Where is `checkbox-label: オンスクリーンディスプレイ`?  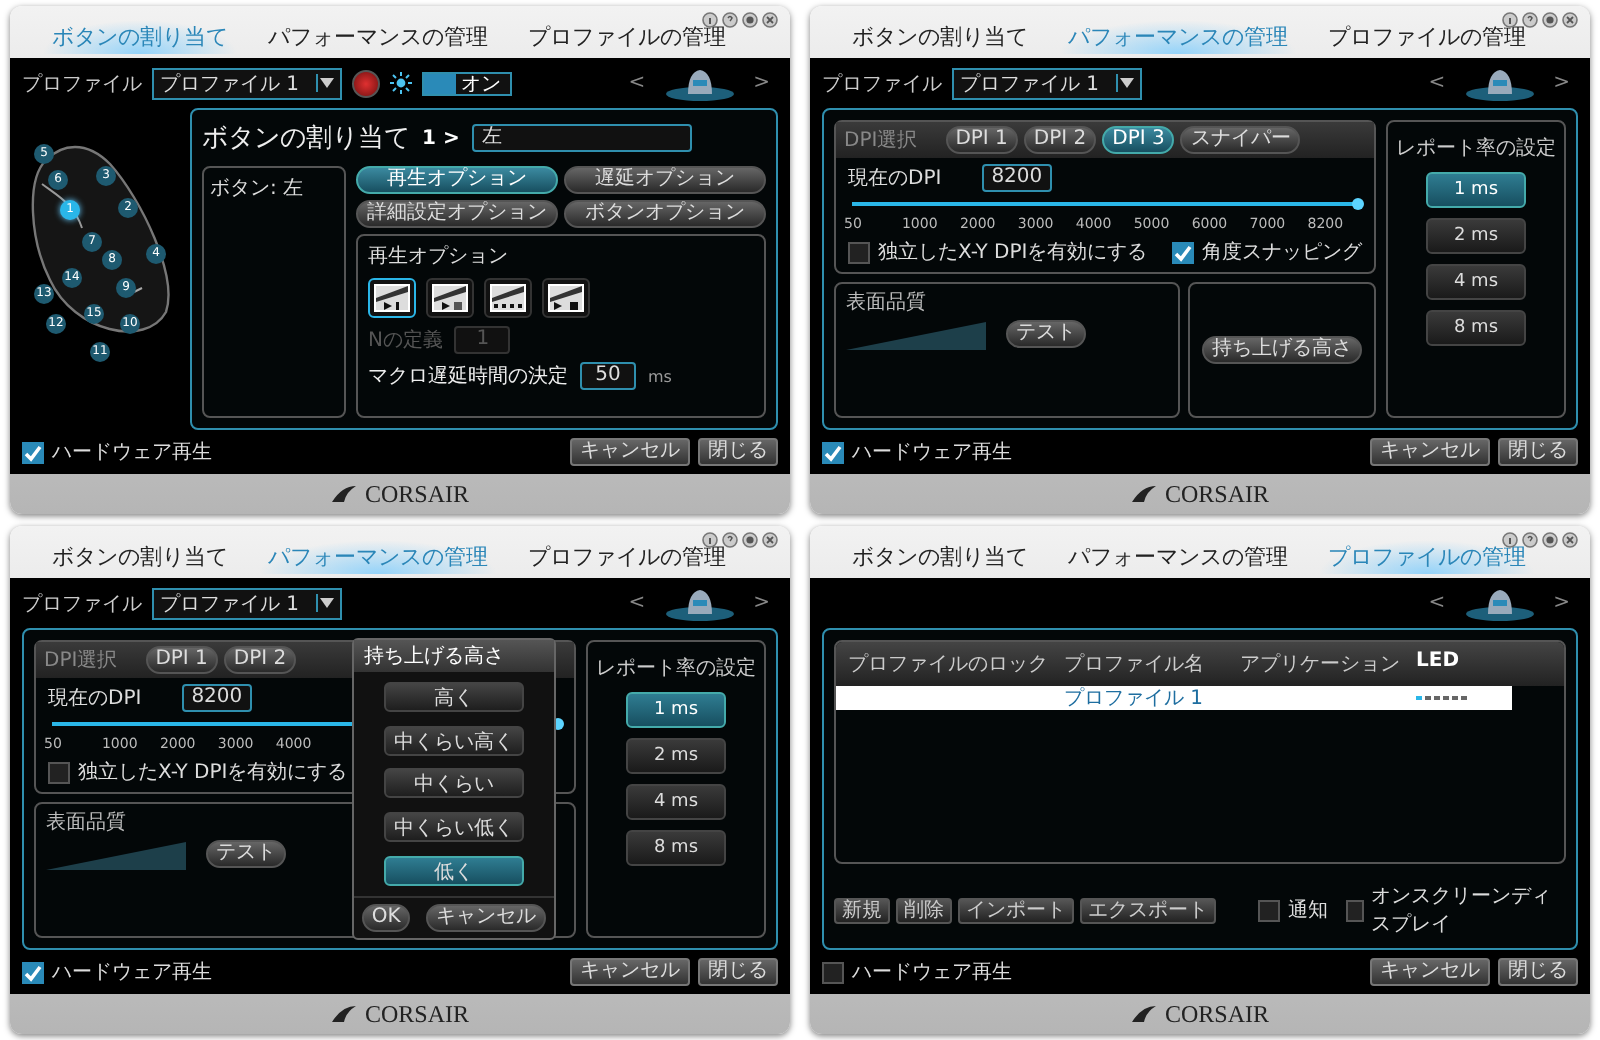 checkbox-label: オンスクリーンディスプレイ is located at coordinates (1462, 911).